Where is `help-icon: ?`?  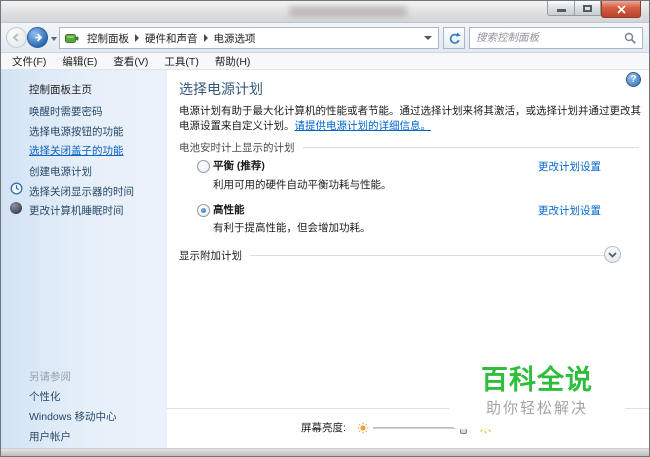 help-icon: ? is located at coordinates (633, 79).